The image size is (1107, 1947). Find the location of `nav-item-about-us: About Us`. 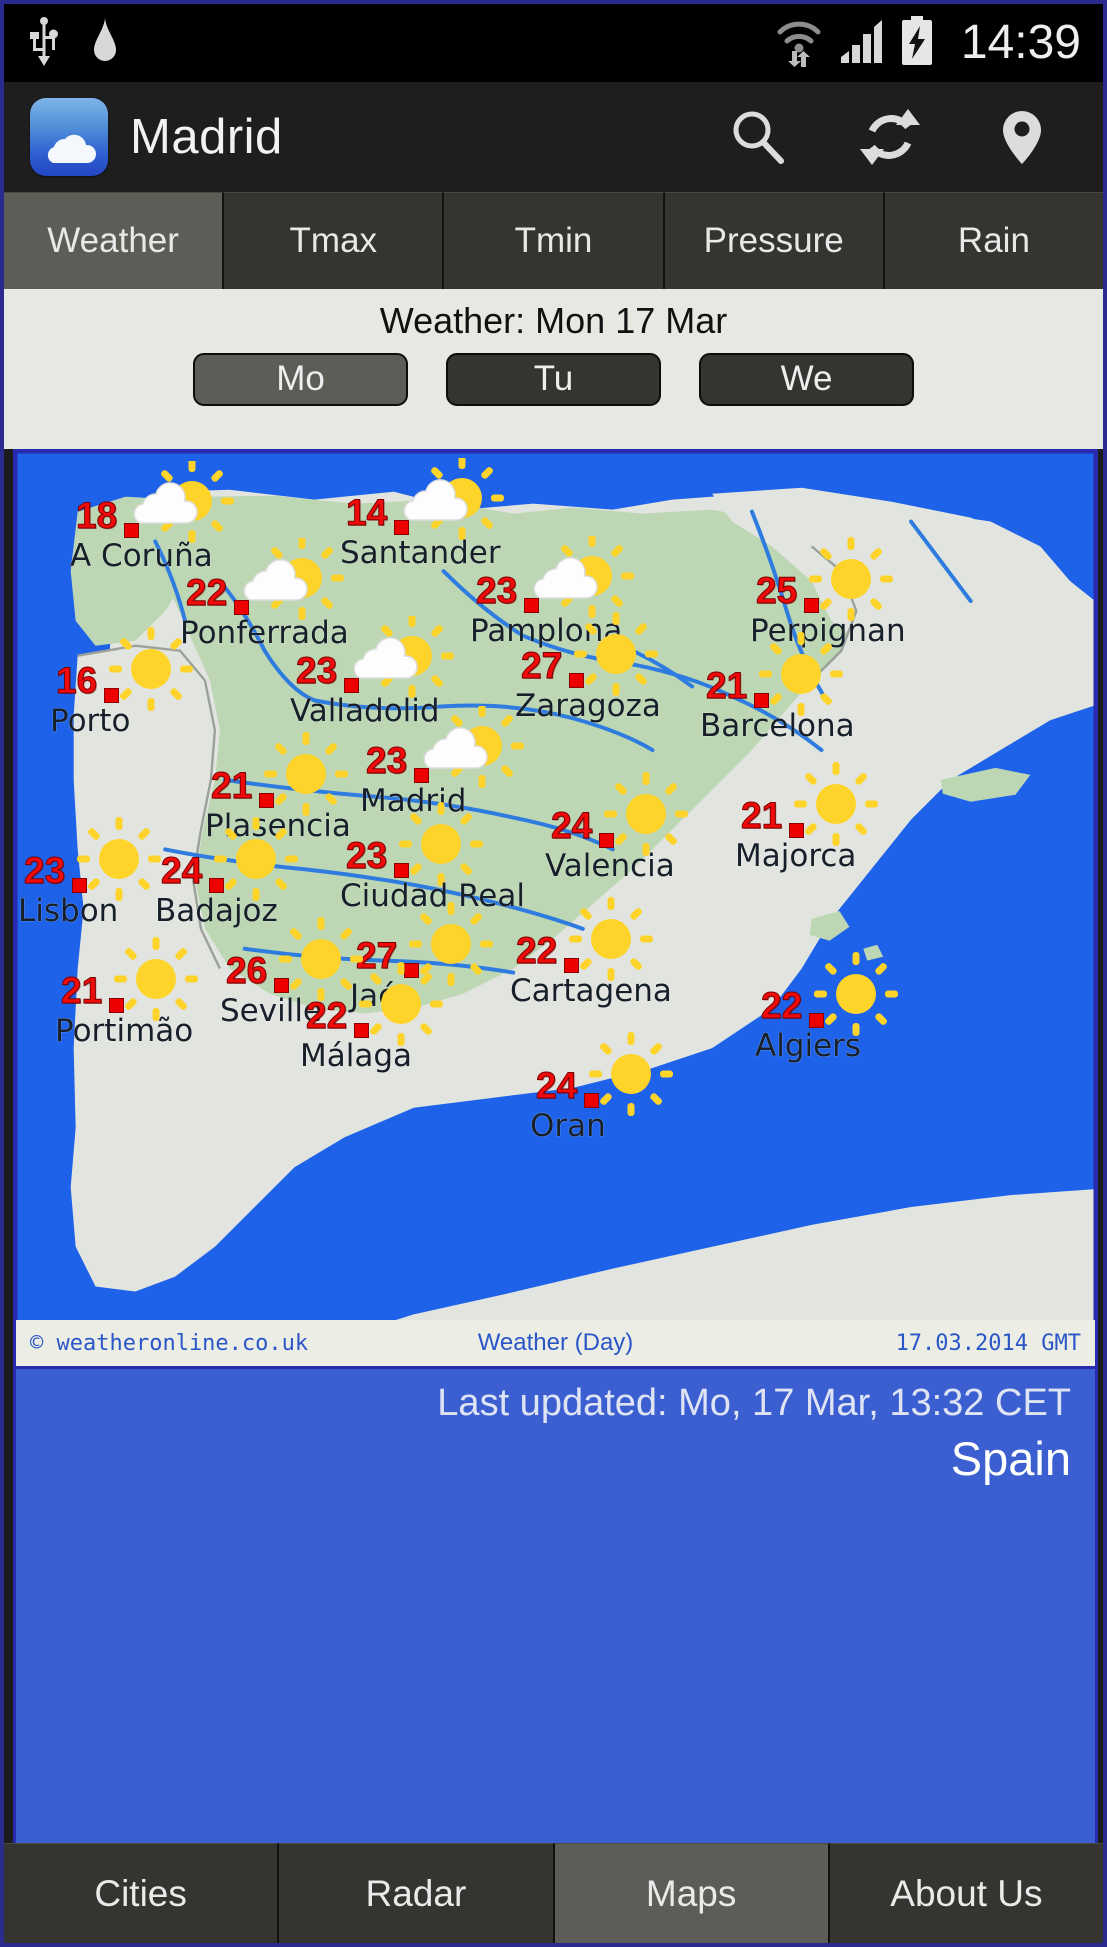

nav-item-about-us: About Us is located at coordinates (966, 1893).